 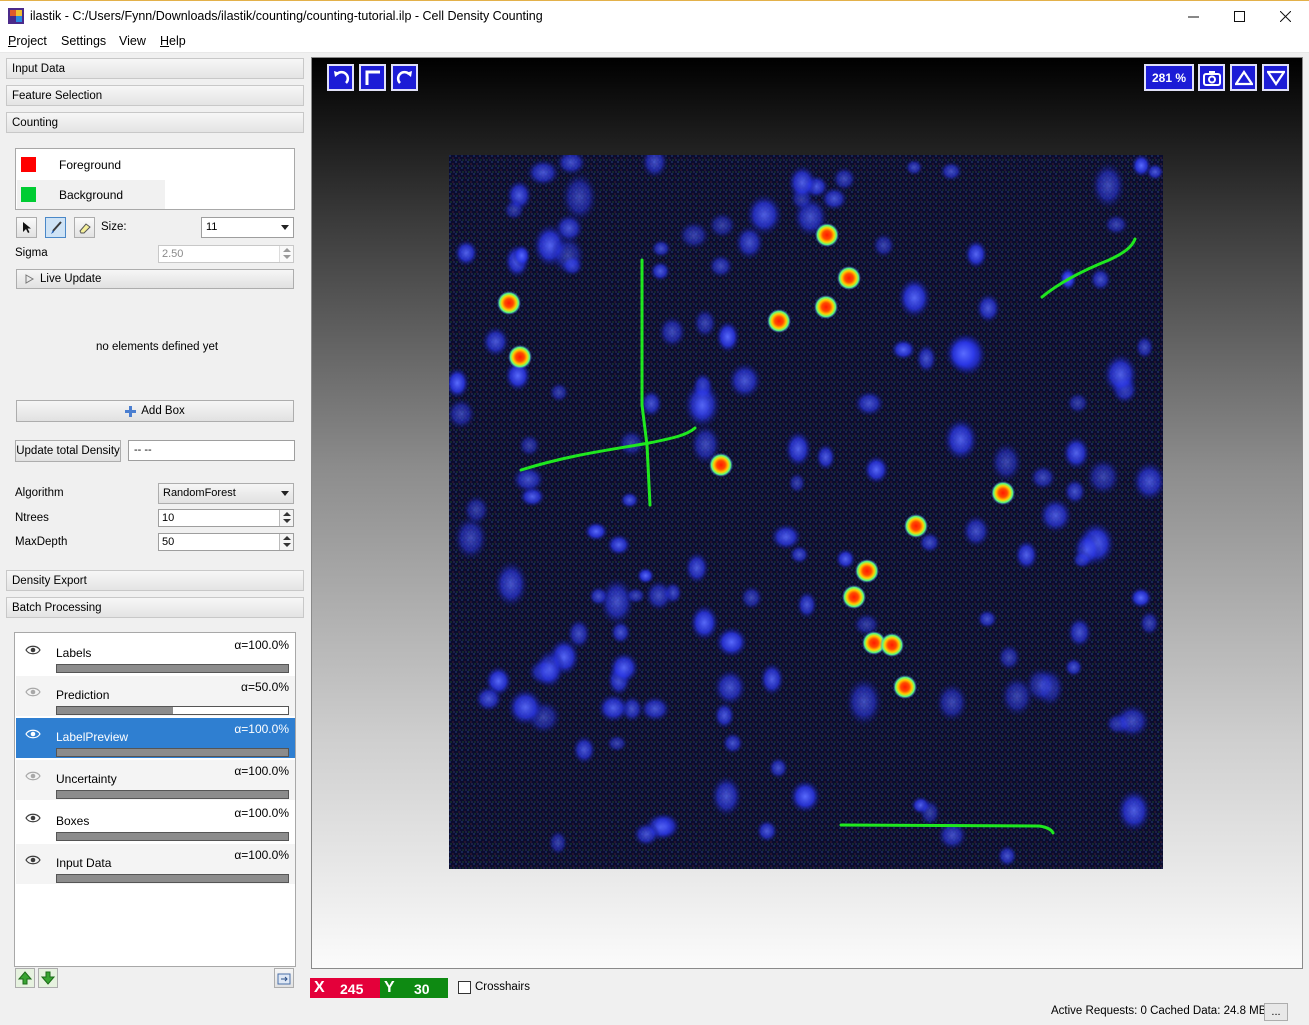 What do you see at coordinates (1243, 77) in the screenshot?
I see `slice-up-button` at bounding box center [1243, 77].